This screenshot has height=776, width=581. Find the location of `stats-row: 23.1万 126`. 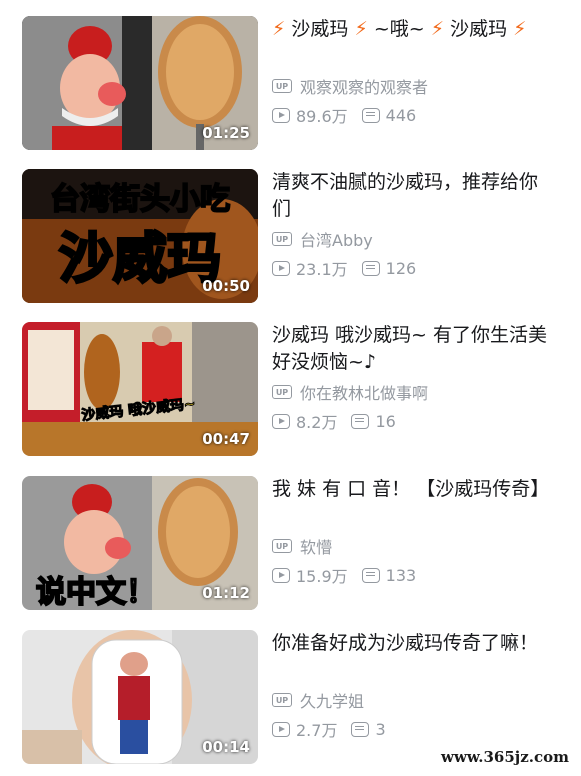

stats-row: 23.1万 126 is located at coordinates (344, 268).